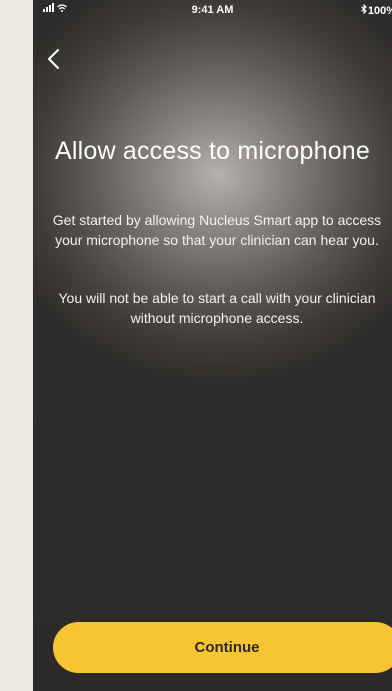 This screenshot has height=691, width=392. I want to click on battery-status: 100%, so click(376, 10).